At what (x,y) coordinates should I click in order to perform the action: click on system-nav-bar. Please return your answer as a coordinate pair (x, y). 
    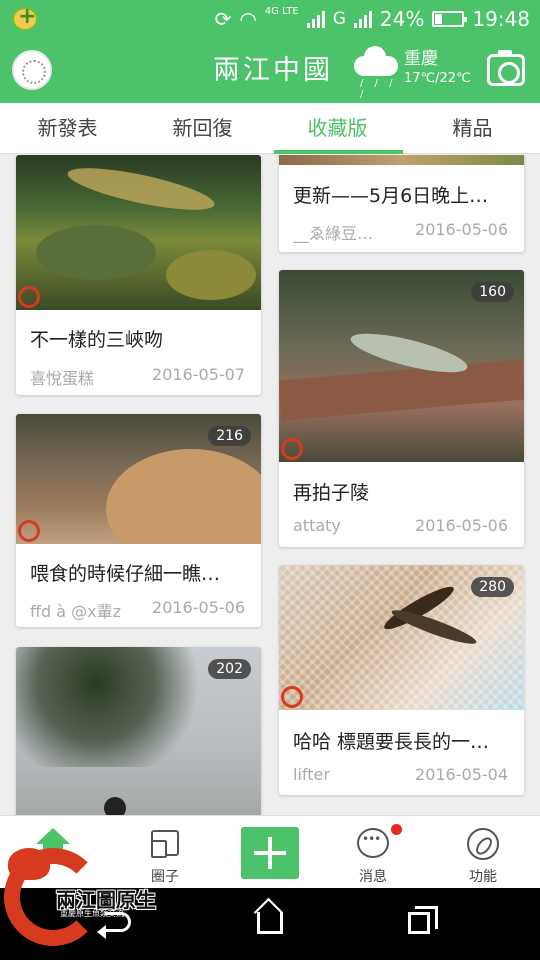
    Looking at the image, I should click on (270, 924).